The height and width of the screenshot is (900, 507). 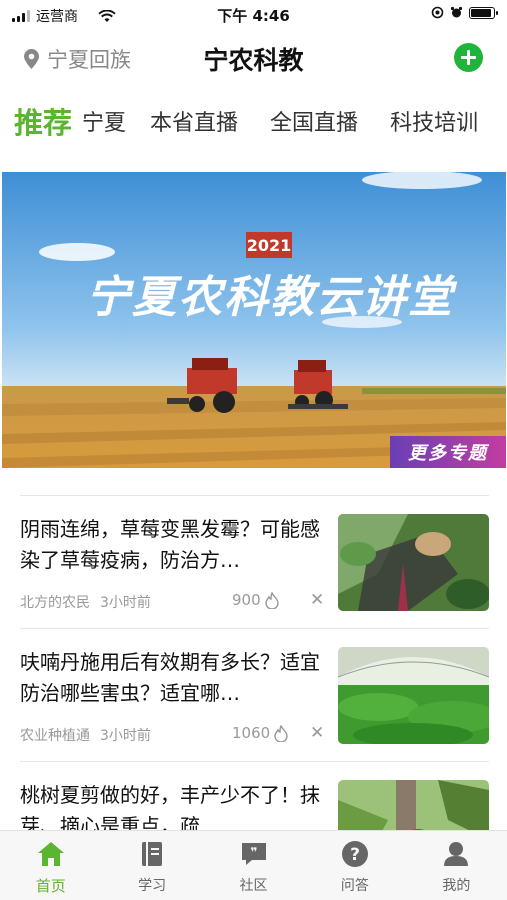 I want to click on news-meta: 北方的农民 3小时前, so click(x=85, y=602).